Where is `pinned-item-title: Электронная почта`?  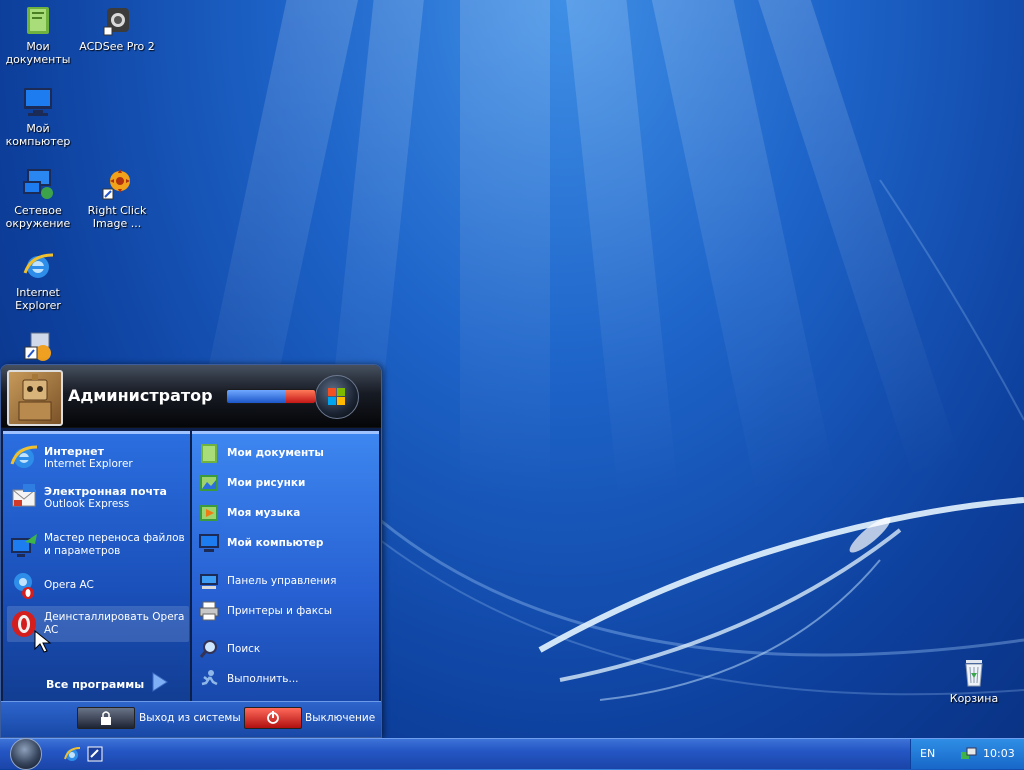
pinned-item-title: Электронная почта is located at coordinates (105, 491).